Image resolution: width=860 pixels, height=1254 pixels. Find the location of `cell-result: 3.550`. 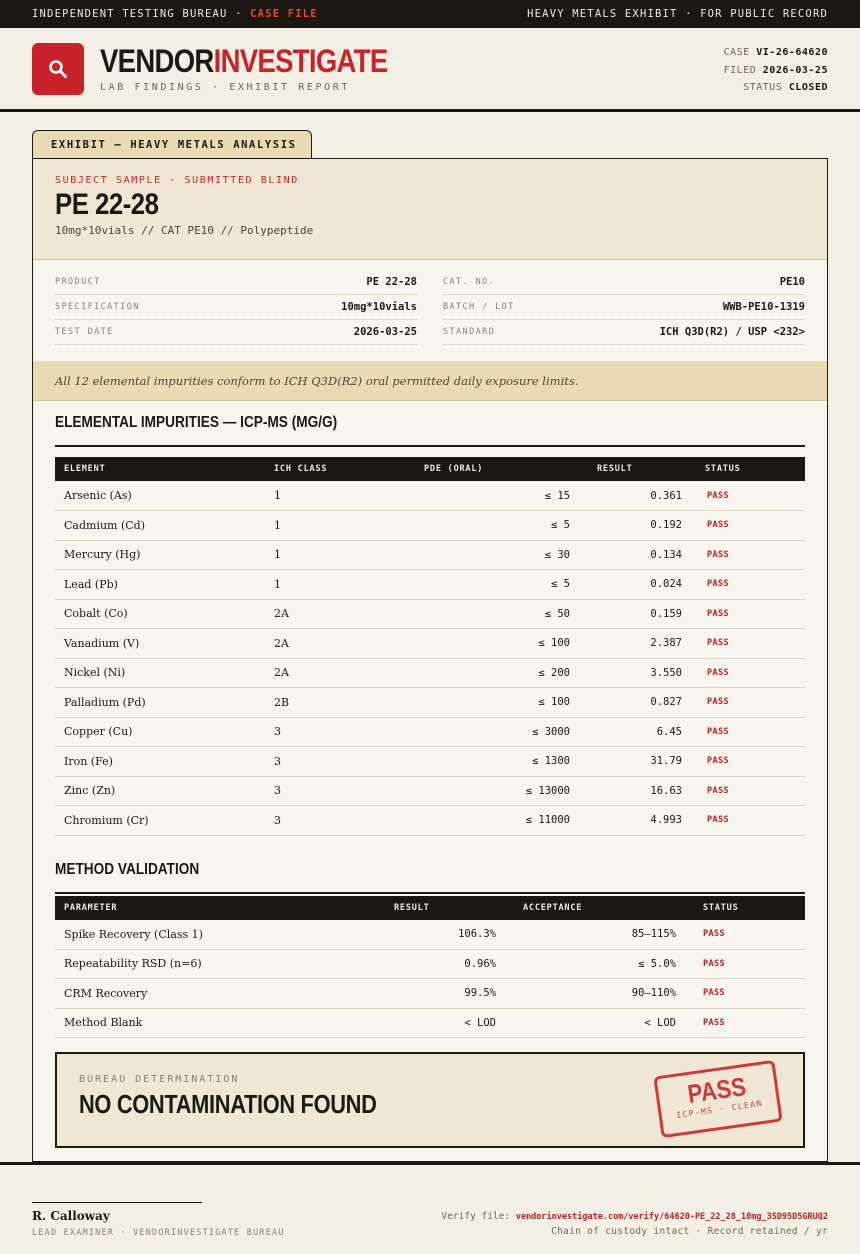

cell-result: 3.550 is located at coordinates (635, 673).